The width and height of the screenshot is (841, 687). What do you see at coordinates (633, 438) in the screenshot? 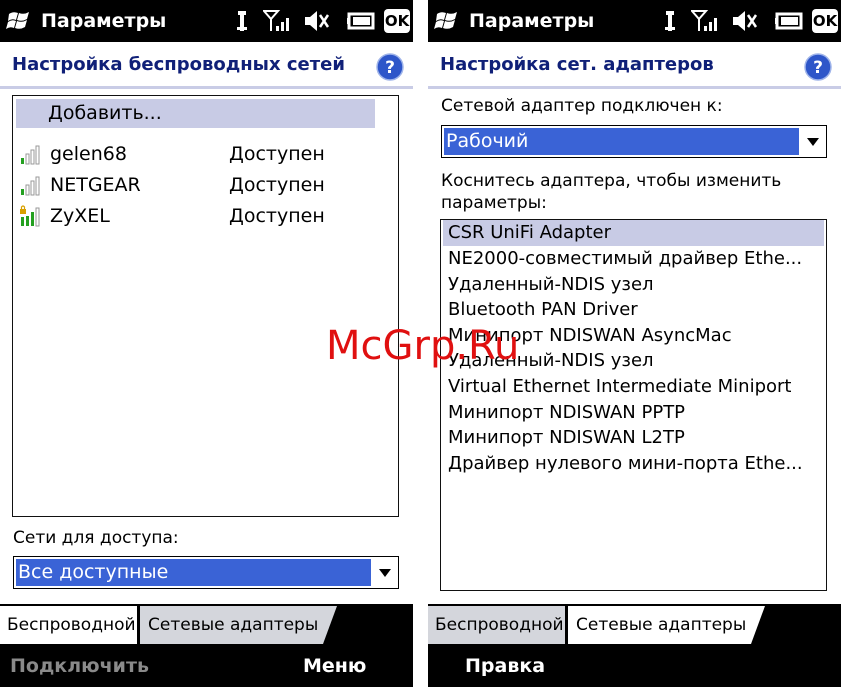
I see `adapter-item: Минипорт NDISWAN L2TP` at bounding box center [633, 438].